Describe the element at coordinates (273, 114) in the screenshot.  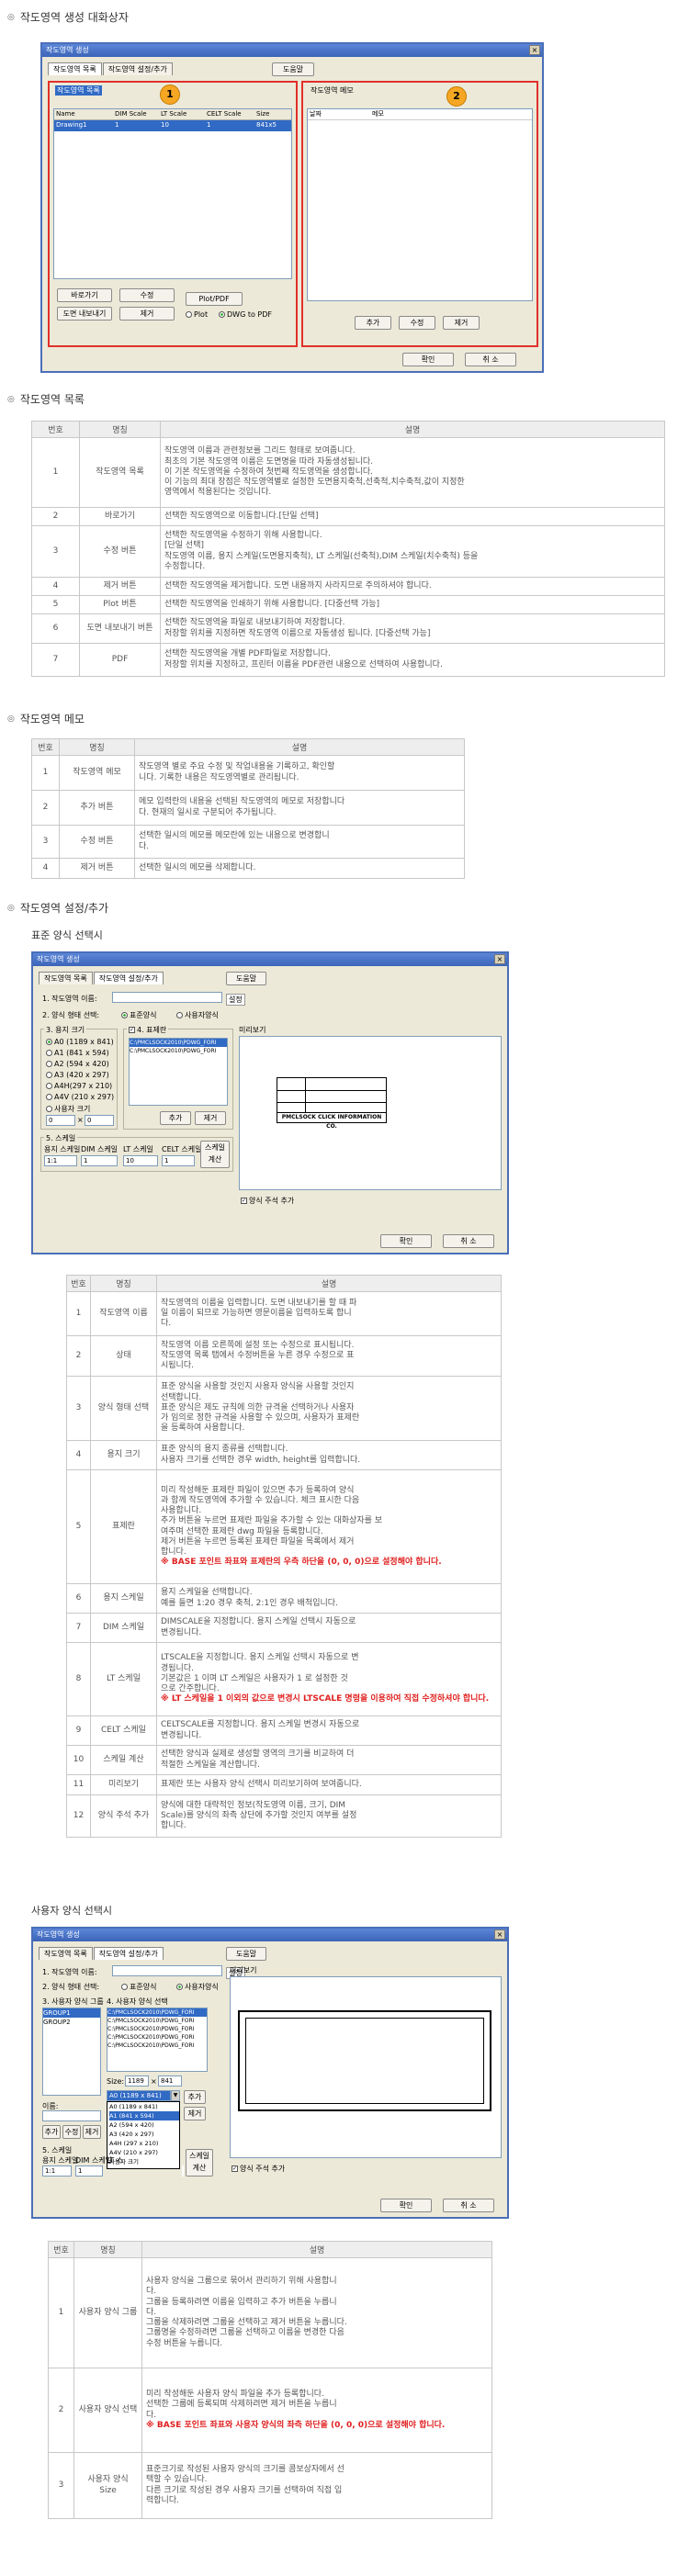
I see `col-size: Size` at that location.